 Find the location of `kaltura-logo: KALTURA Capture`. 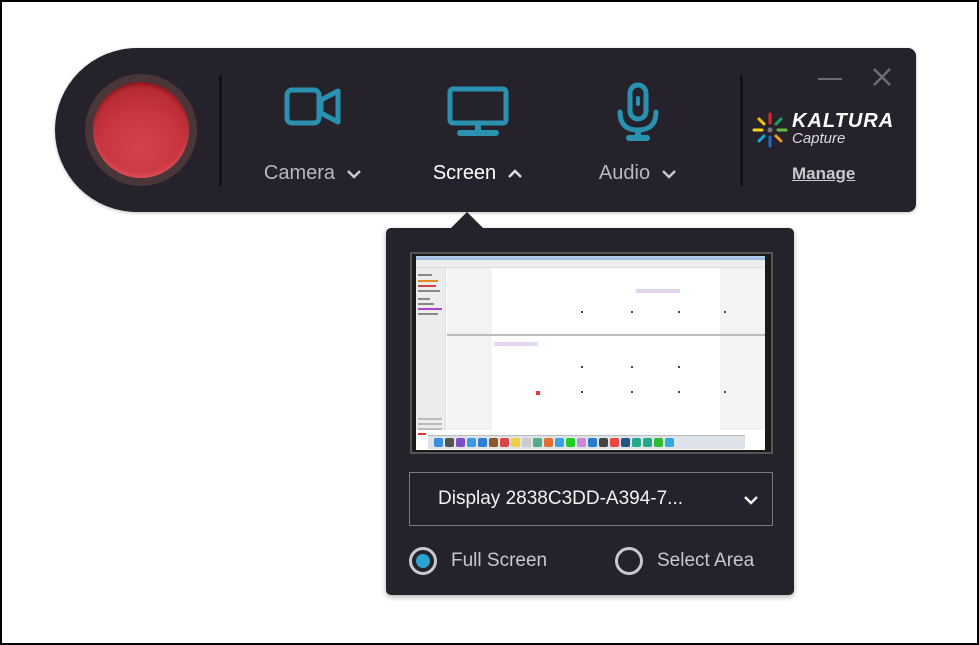

kaltura-logo: KALTURA Capture is located at coordinates (827, 130).